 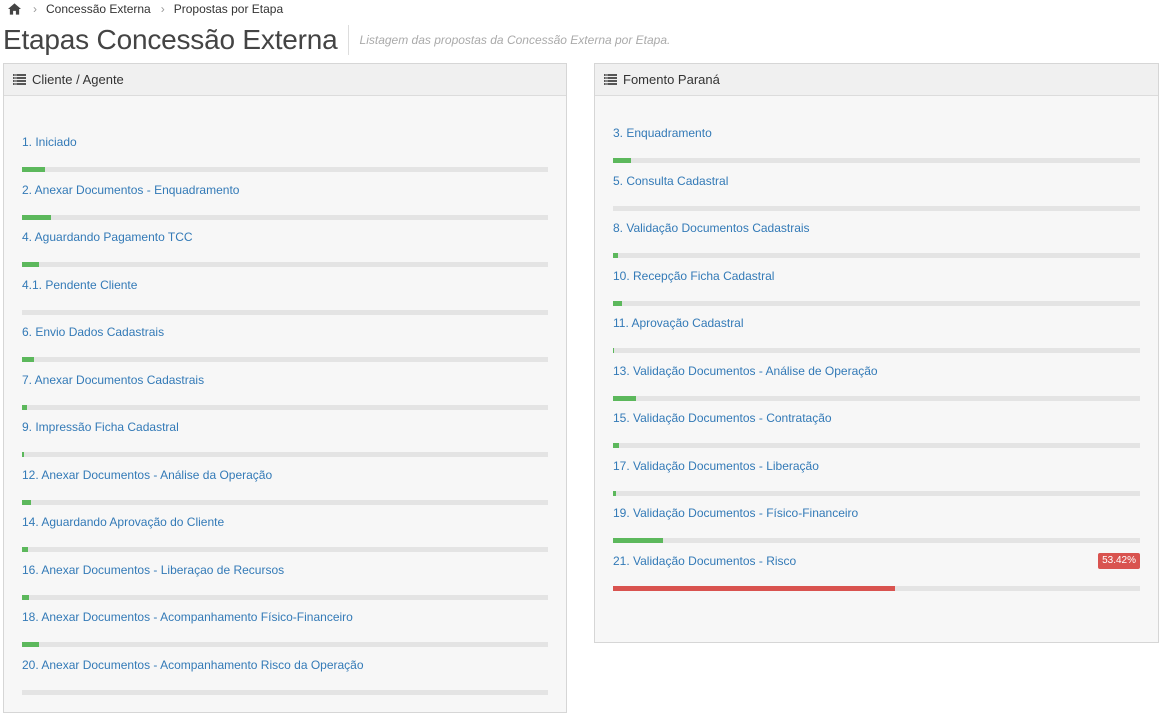 I want to click on step-link: 6. Envio Dados Cadastrais, so click(x=285, y=332).